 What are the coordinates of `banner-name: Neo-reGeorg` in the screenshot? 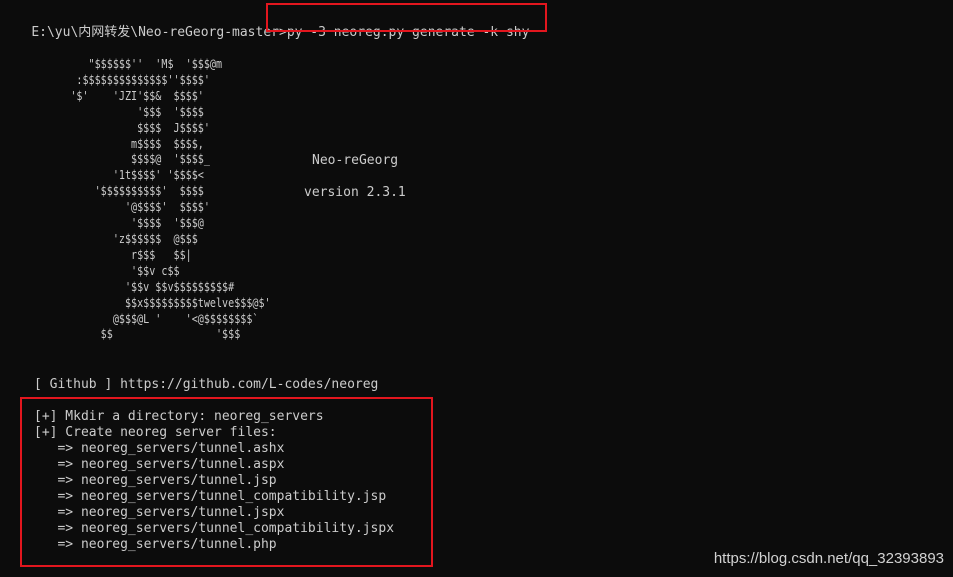 It's located at (355, 160).